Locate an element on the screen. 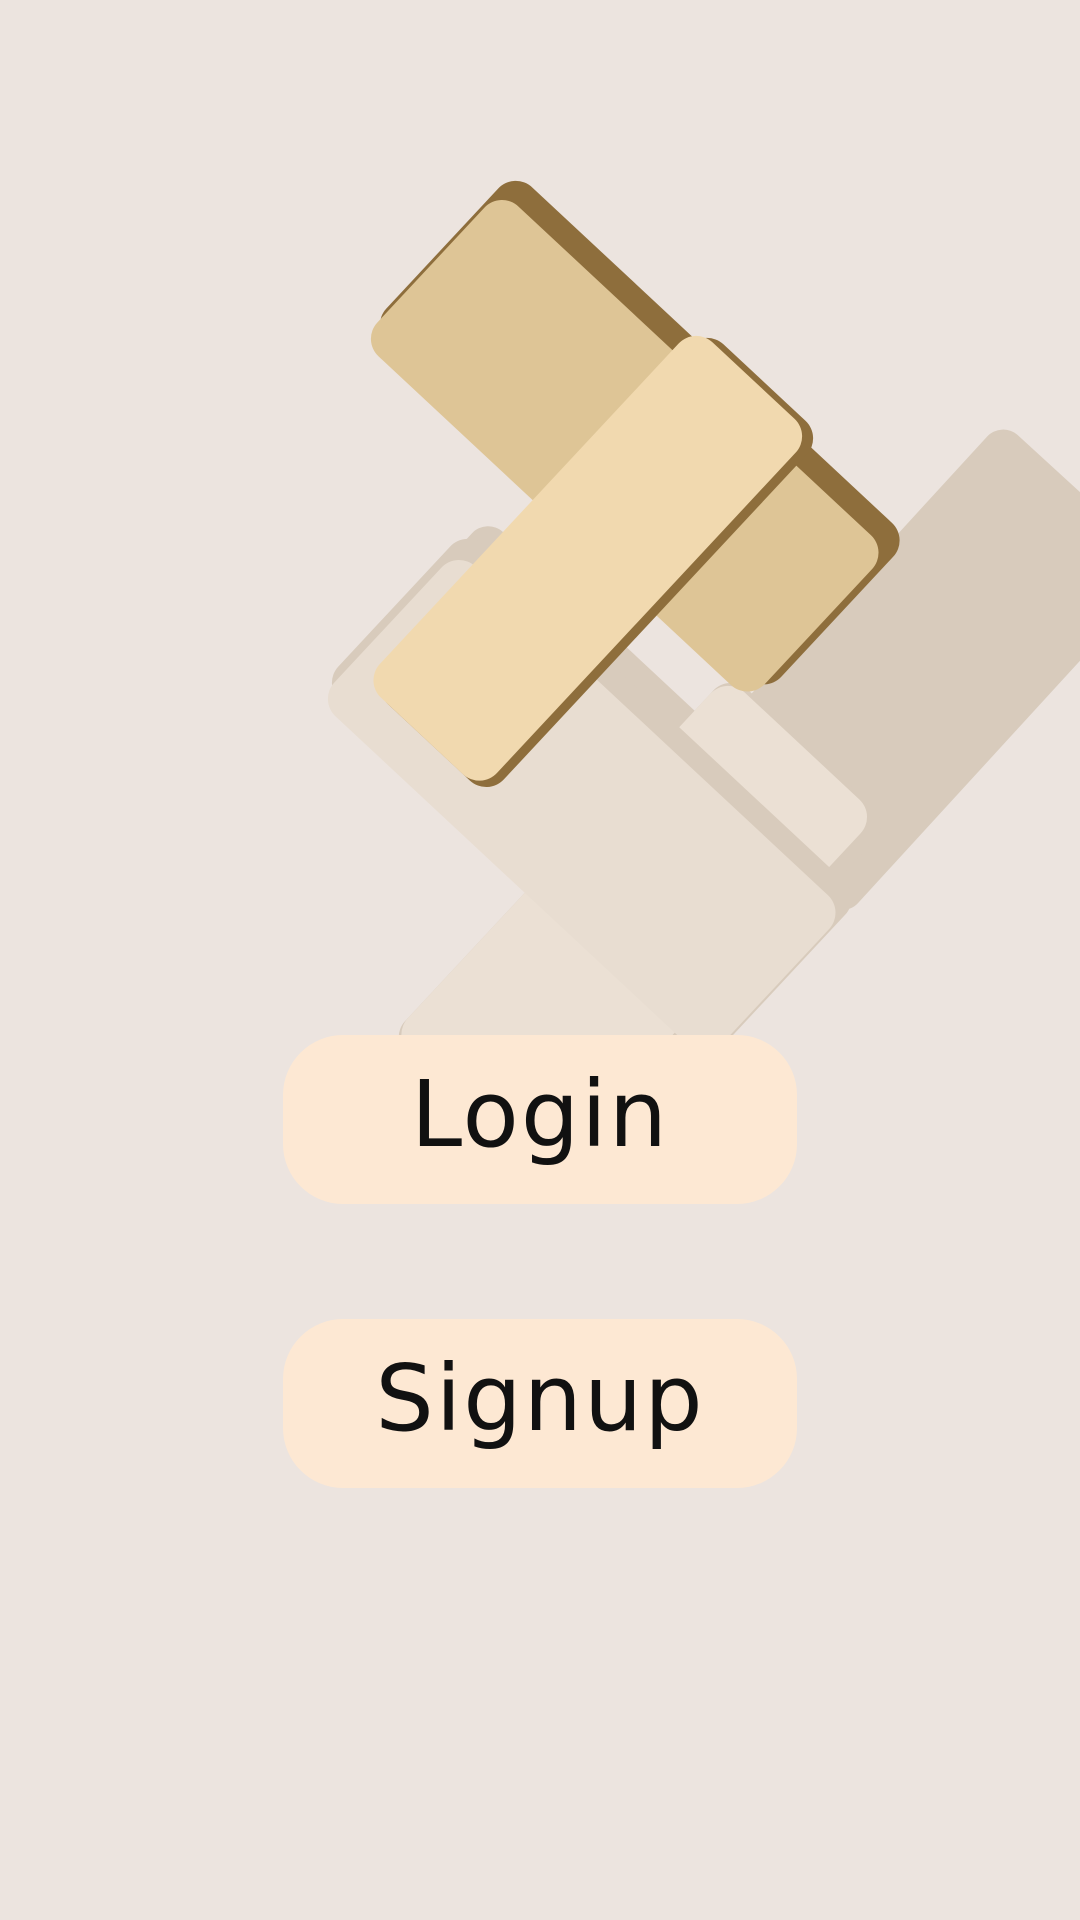 The image size is (1080, 1920). signup-button: Signup is located at coordinates (540, 1403).